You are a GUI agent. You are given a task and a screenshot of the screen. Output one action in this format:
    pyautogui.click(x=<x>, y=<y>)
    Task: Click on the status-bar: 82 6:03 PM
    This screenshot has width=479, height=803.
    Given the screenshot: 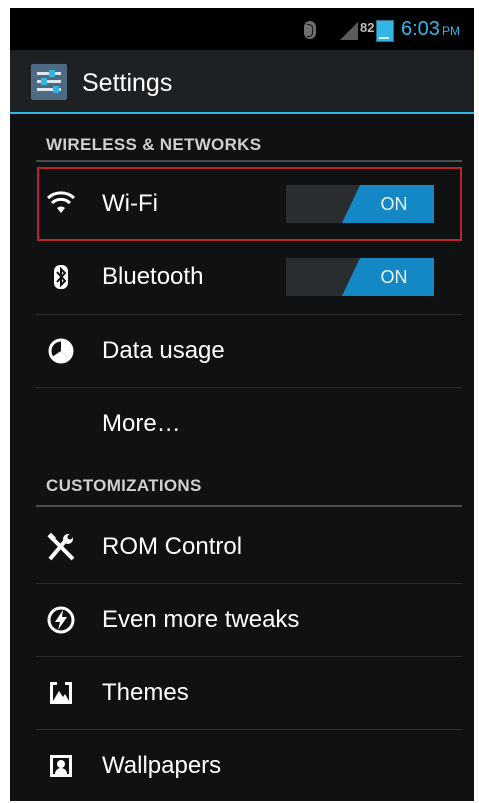 What is the action you would take?
    pyautogui.click(x=242, y=29)
    